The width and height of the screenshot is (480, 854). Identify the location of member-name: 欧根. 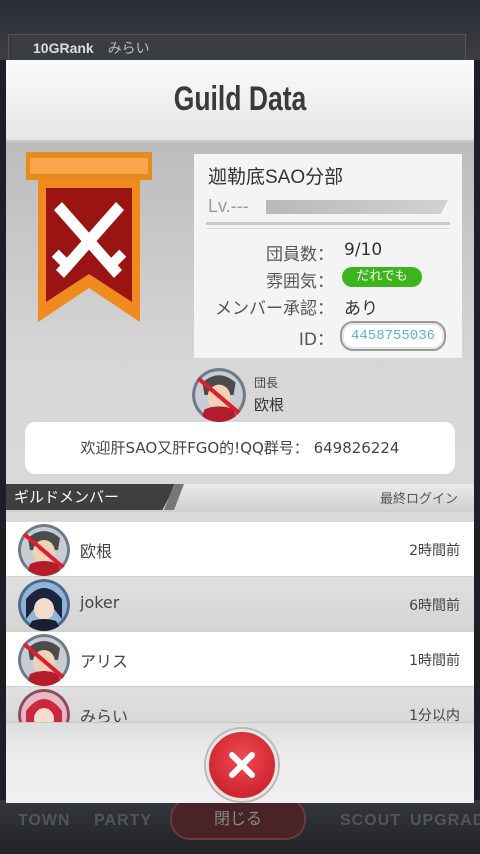
(96, 551).